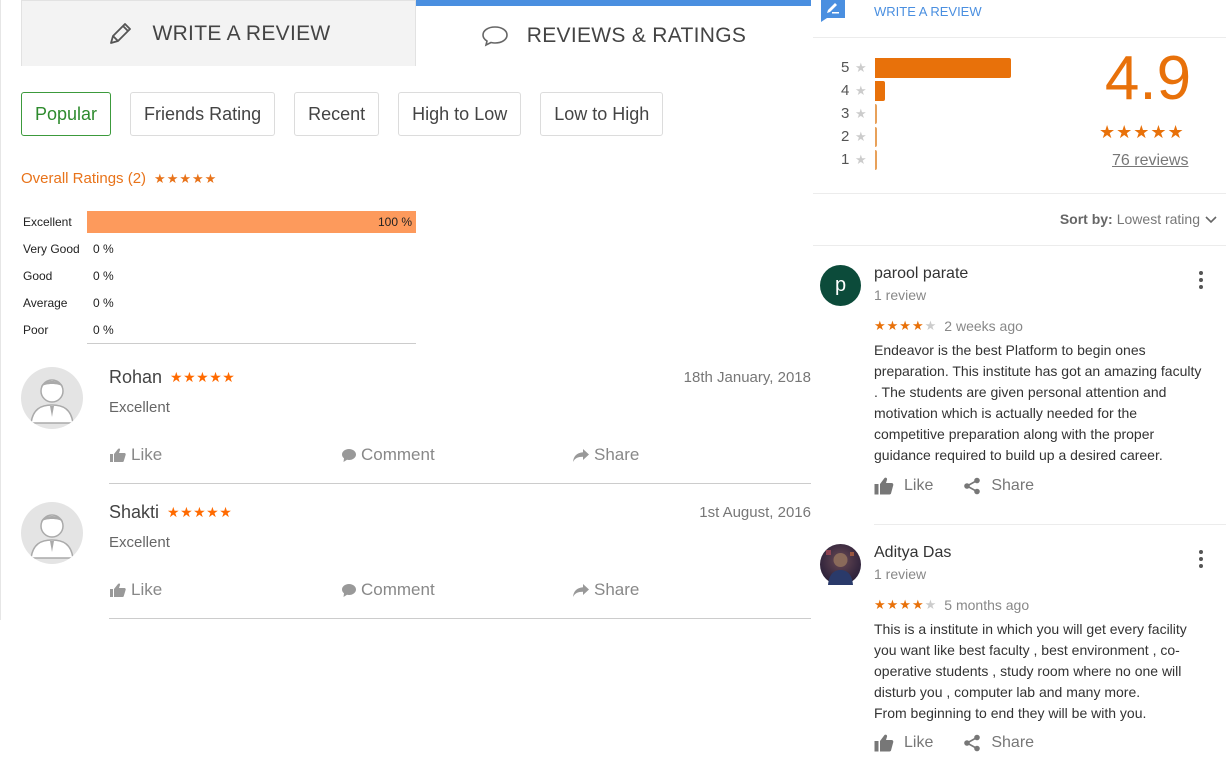  I want to click on reviewer-name-text: Shakti, so click(134, 512).